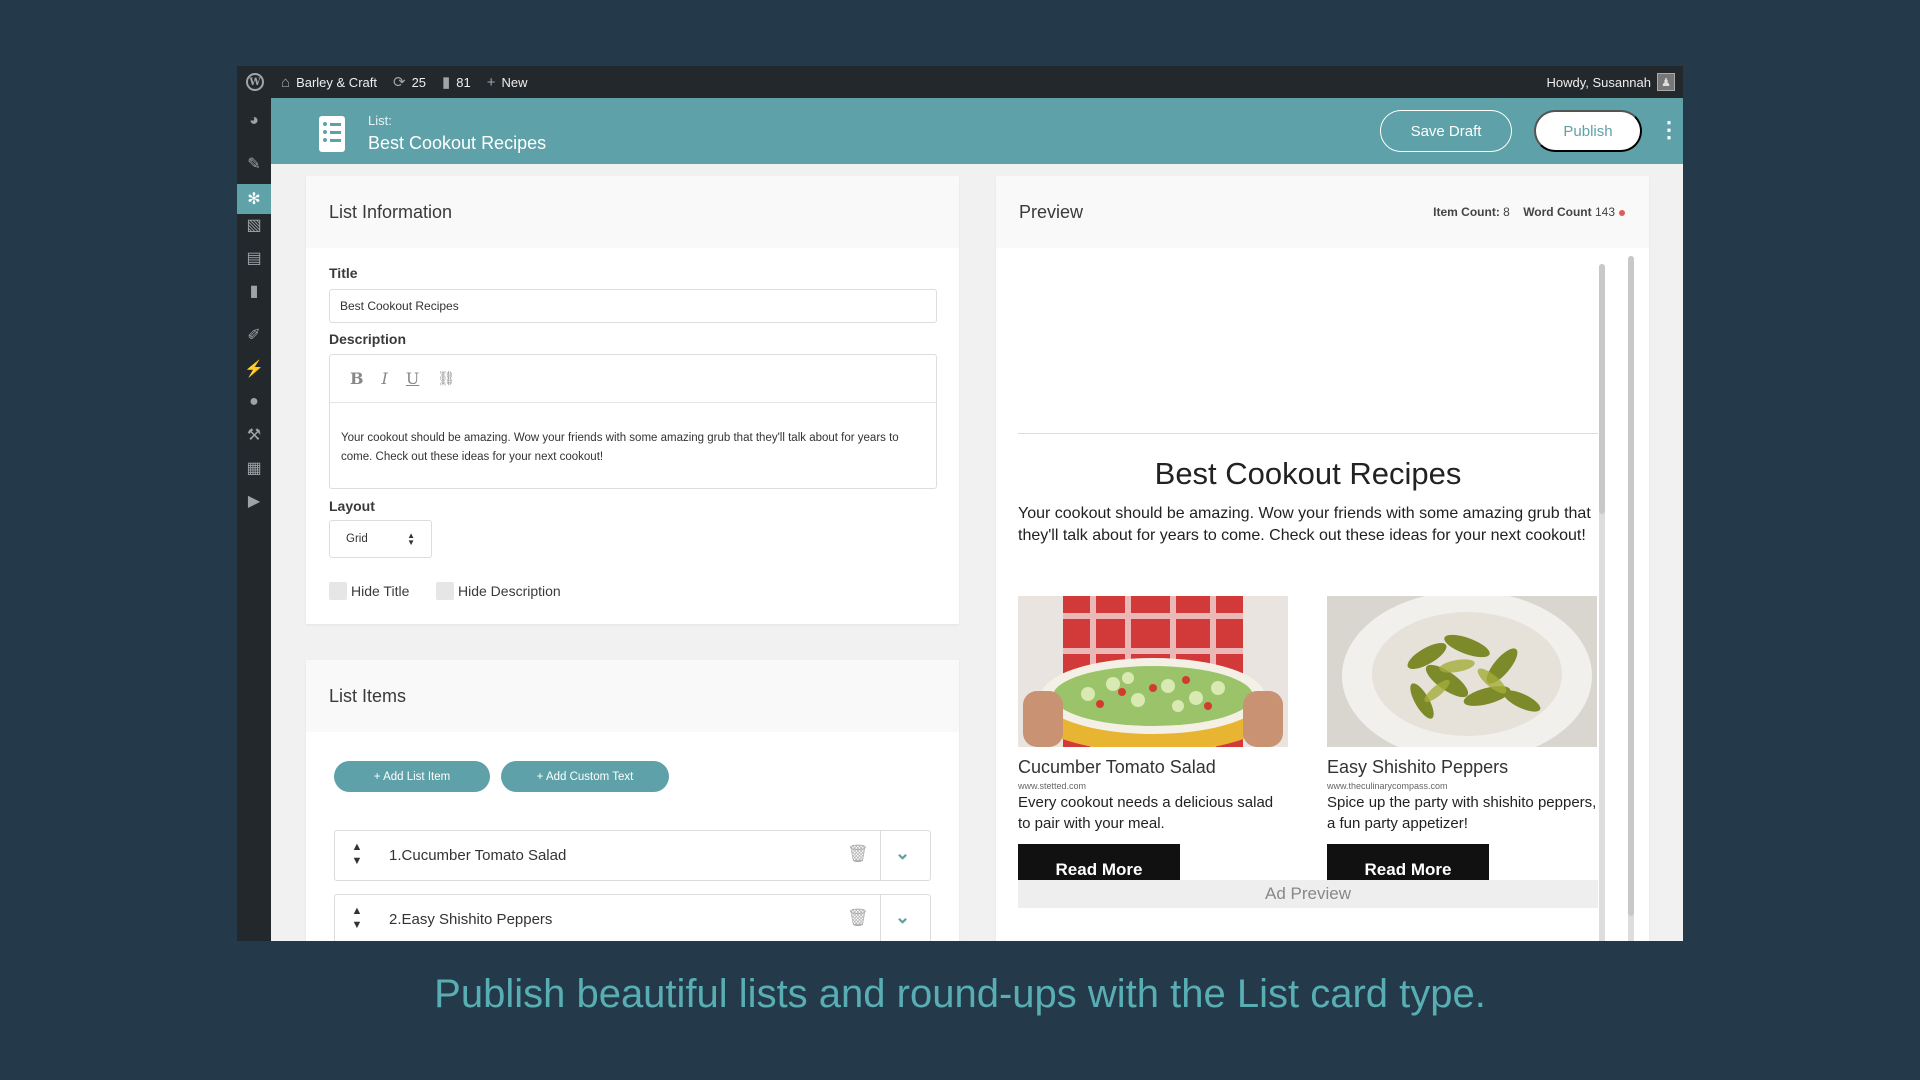 This screenshot has width=1920, height=1080. What do you see at coordinates (332, 134) in the screenshot?
I see `list-card-icon` at bounding box center [332, 134].